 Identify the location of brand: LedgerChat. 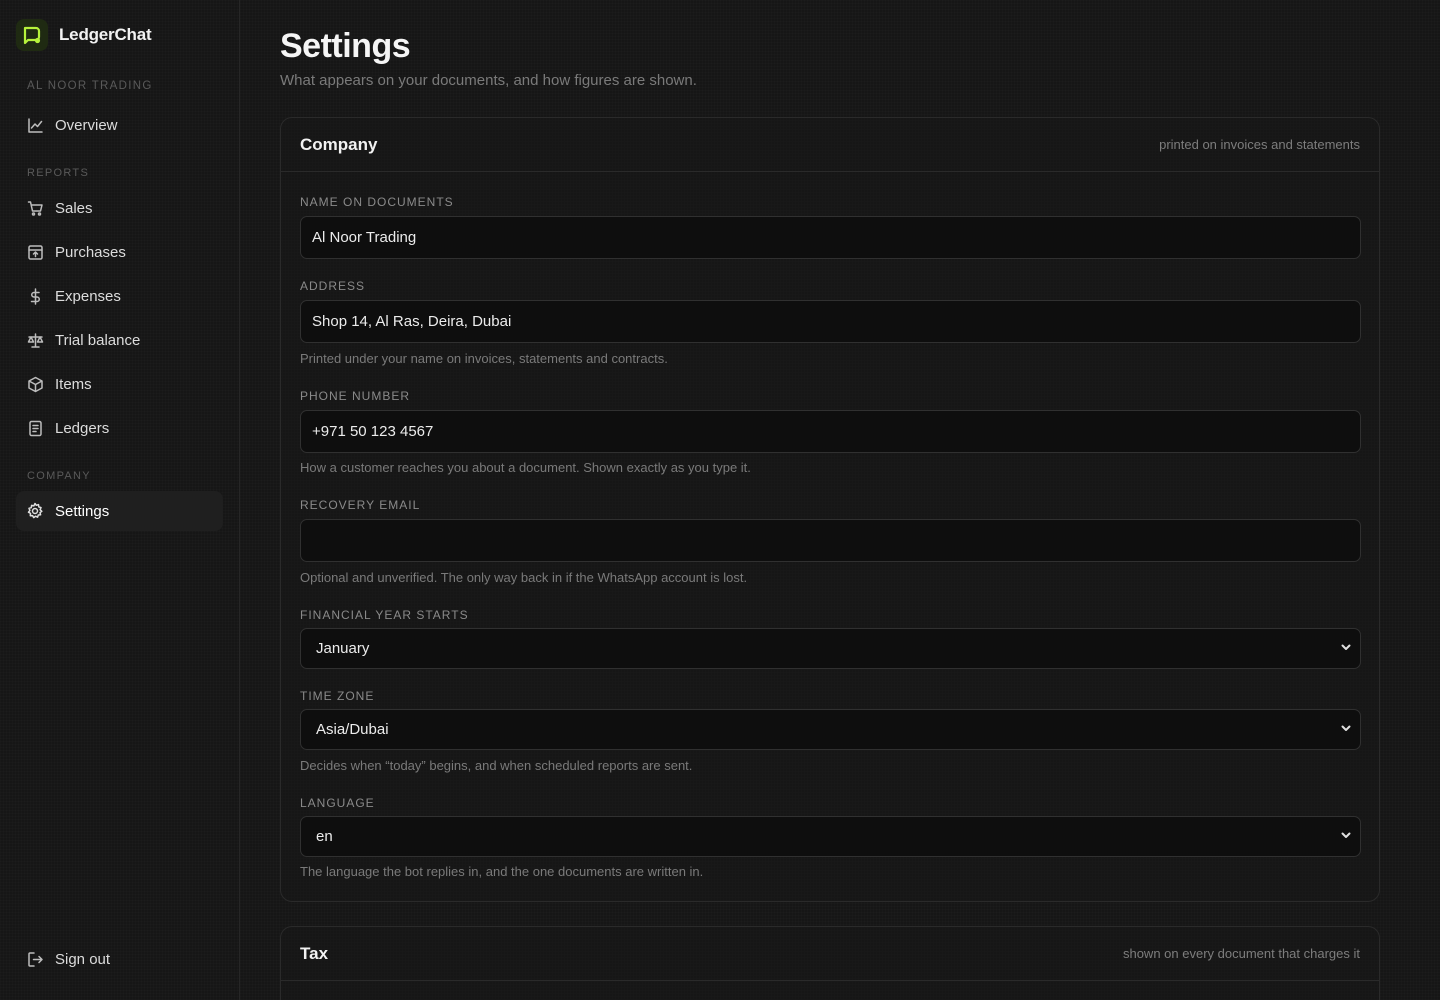
(84, 35).